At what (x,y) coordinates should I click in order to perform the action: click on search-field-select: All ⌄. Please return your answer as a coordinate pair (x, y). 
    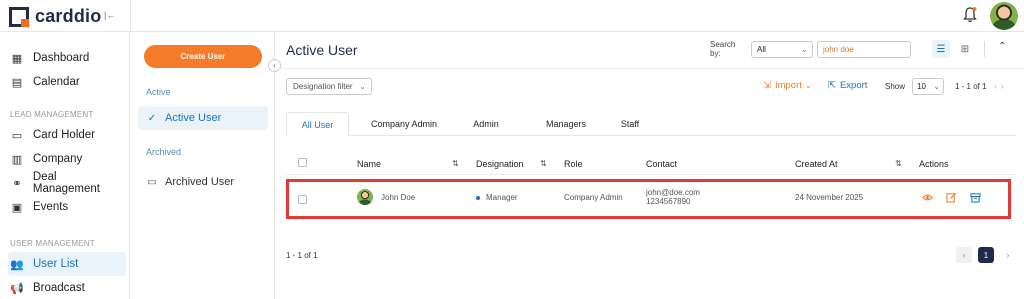
    Looking at the image, I should click on (782, 49).